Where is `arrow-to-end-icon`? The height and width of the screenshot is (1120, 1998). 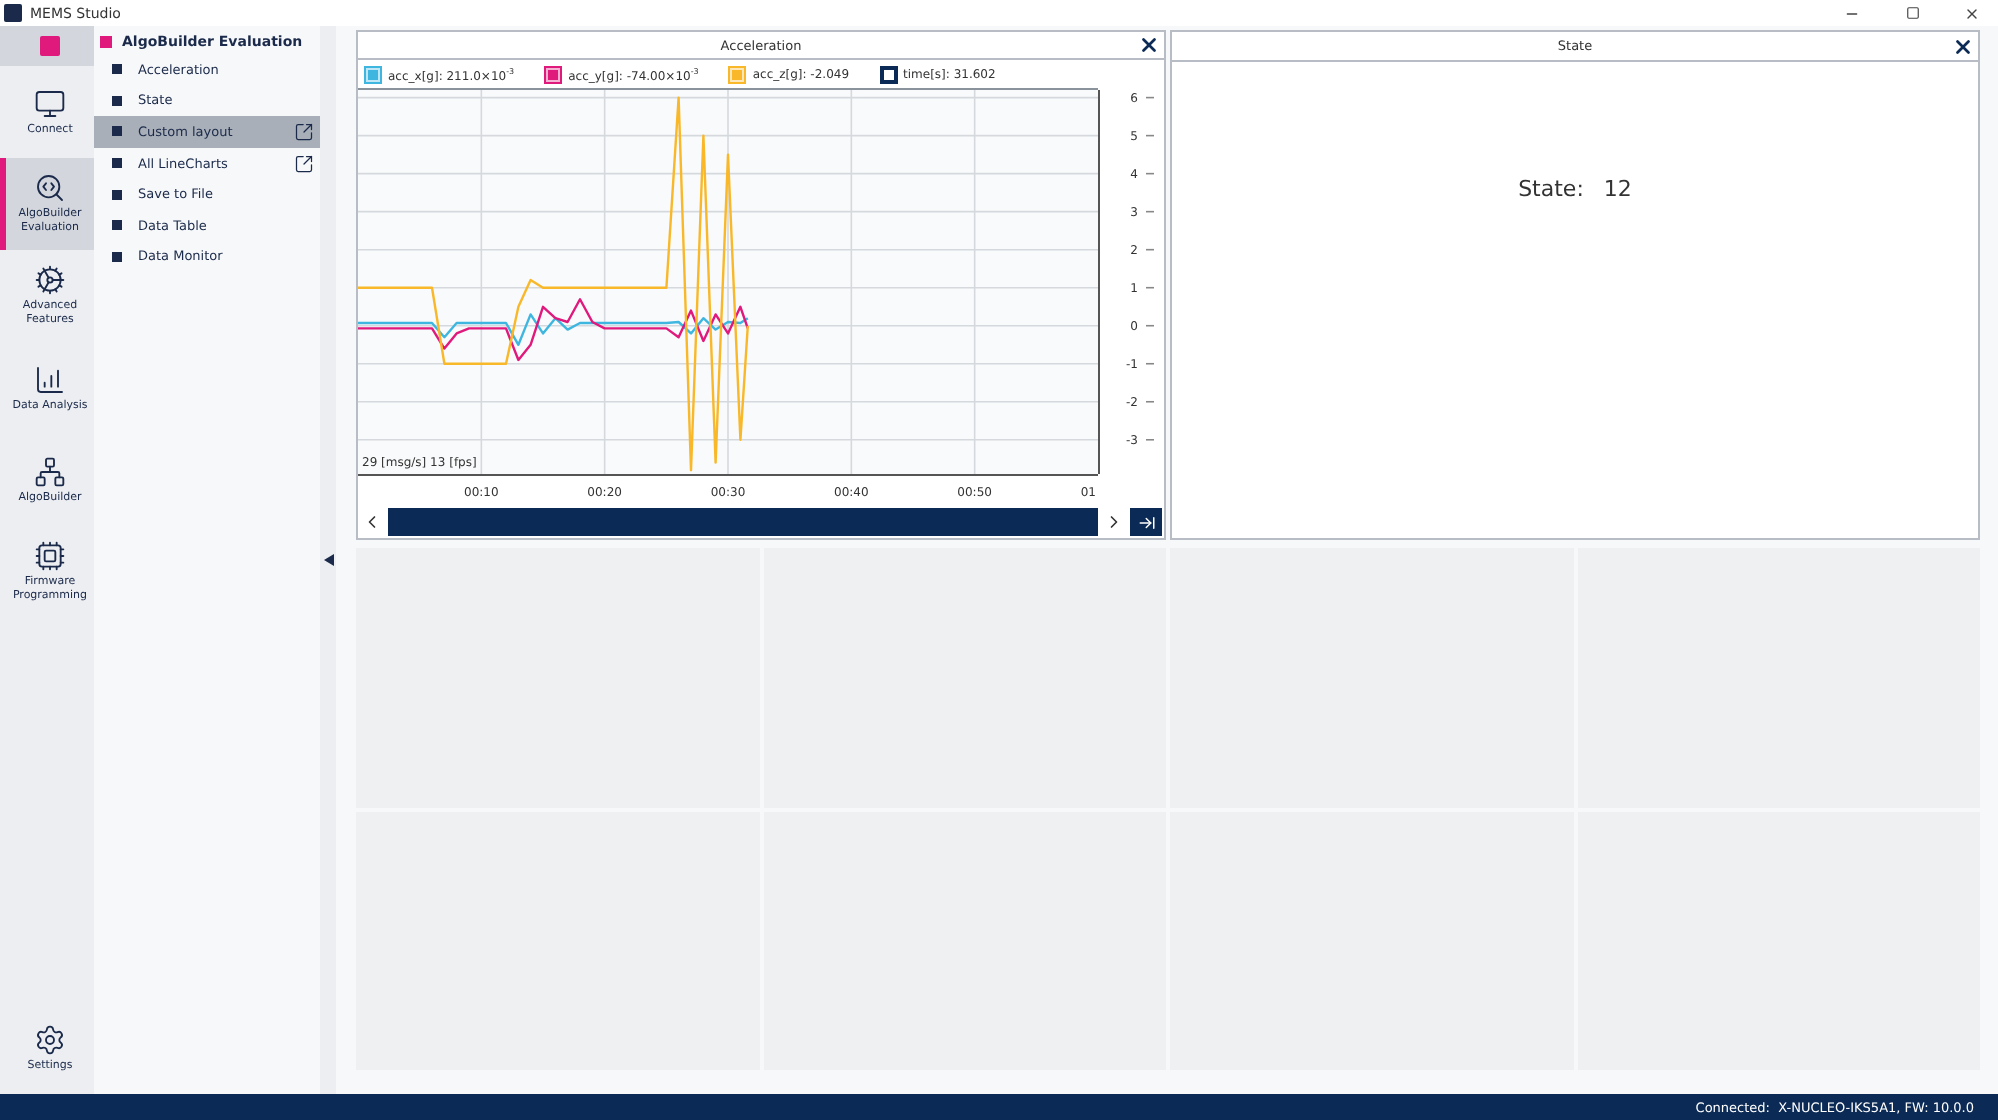 arrow-to-end-icon is located at coordinates (1146, 522).